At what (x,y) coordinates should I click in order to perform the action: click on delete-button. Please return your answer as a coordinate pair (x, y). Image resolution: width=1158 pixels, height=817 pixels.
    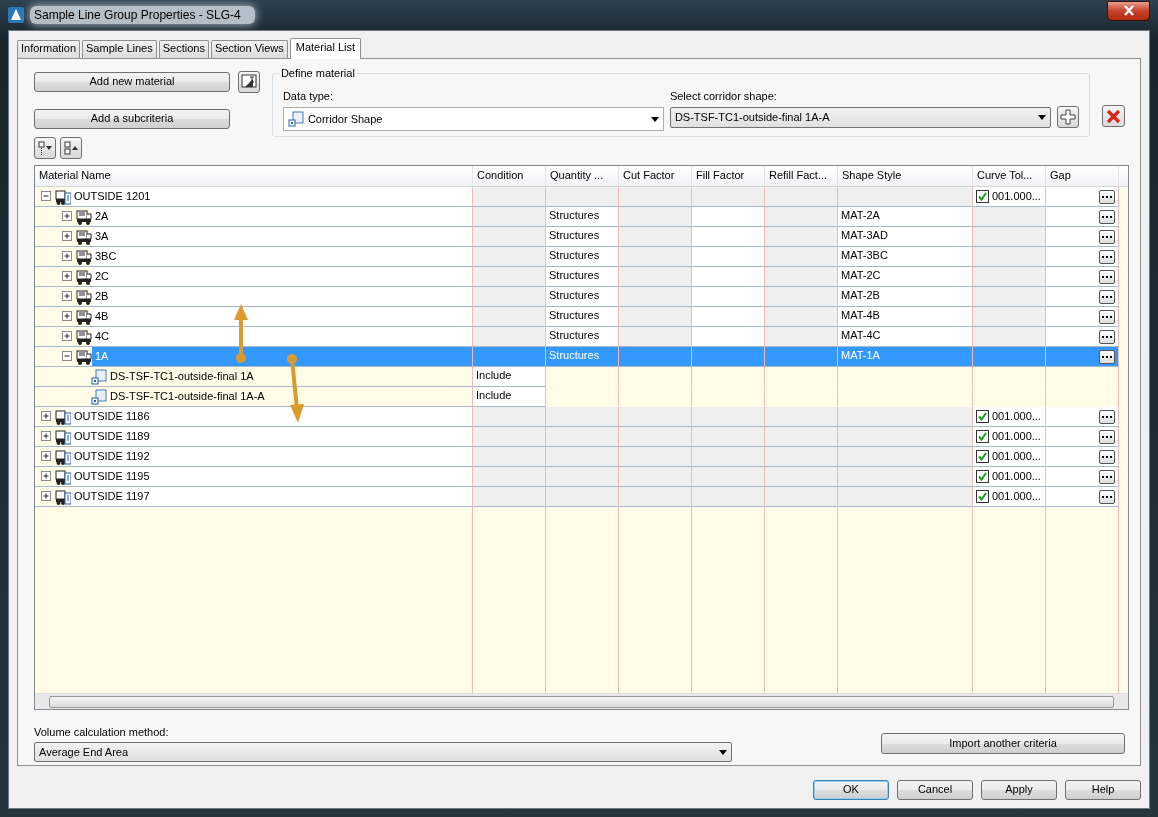
    Looking at the image, I should click on (1113, 116).